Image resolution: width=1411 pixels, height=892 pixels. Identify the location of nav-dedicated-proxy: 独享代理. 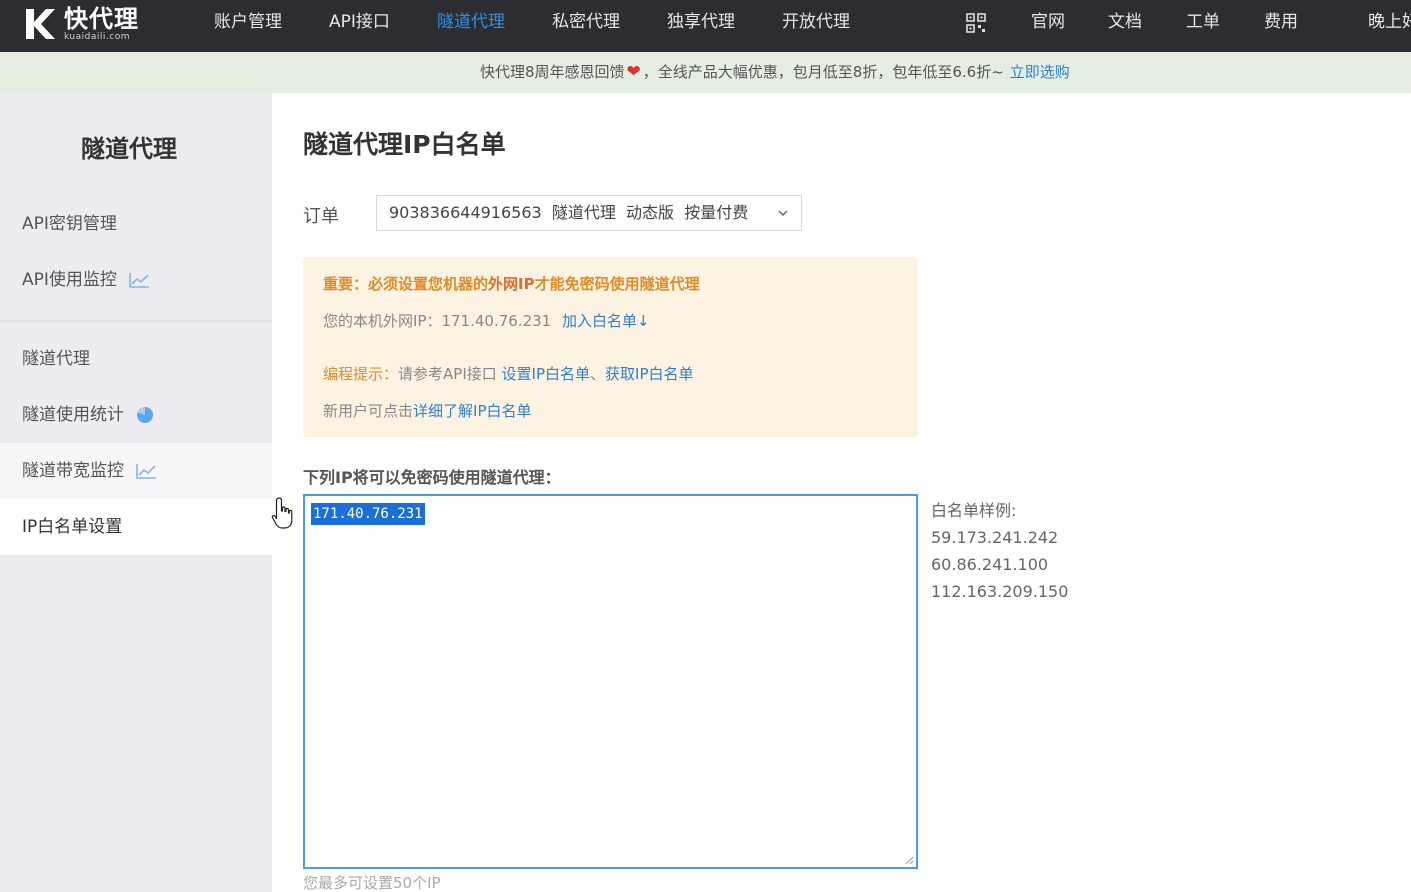
(701, 26).